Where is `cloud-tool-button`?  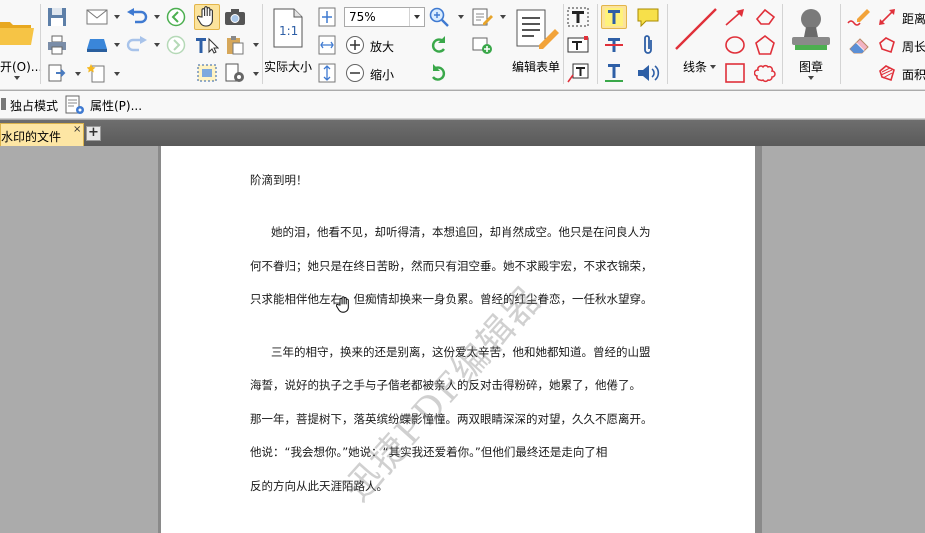
cloud-tool-button is located at coordinates (765, 73).